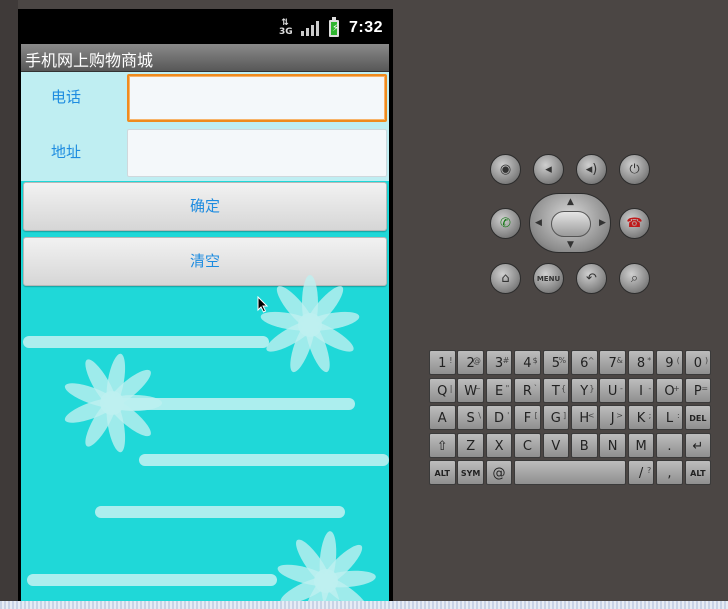  I want to click on key-1: 1!, so click(442, 362).